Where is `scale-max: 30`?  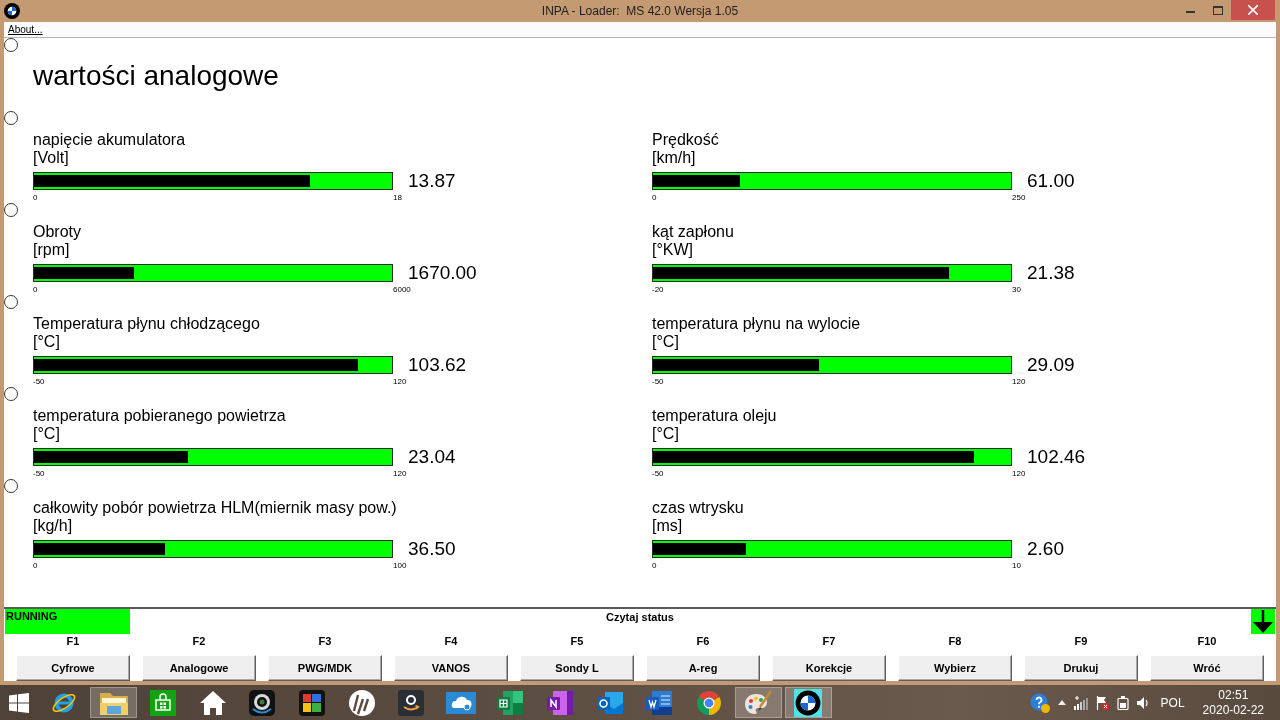 scale-max: 30 is located at coordinates (1016, 290).